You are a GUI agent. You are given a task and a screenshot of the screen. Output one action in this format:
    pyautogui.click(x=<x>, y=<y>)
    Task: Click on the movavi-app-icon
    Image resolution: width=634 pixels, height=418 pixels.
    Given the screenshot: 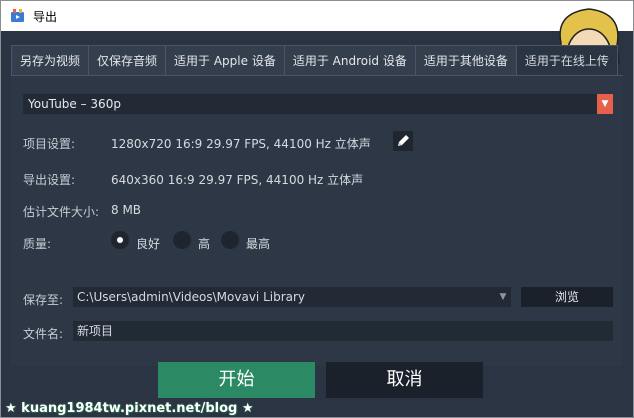 What is the action you would take?
    pyautogui.click(x=17, y=15)
    